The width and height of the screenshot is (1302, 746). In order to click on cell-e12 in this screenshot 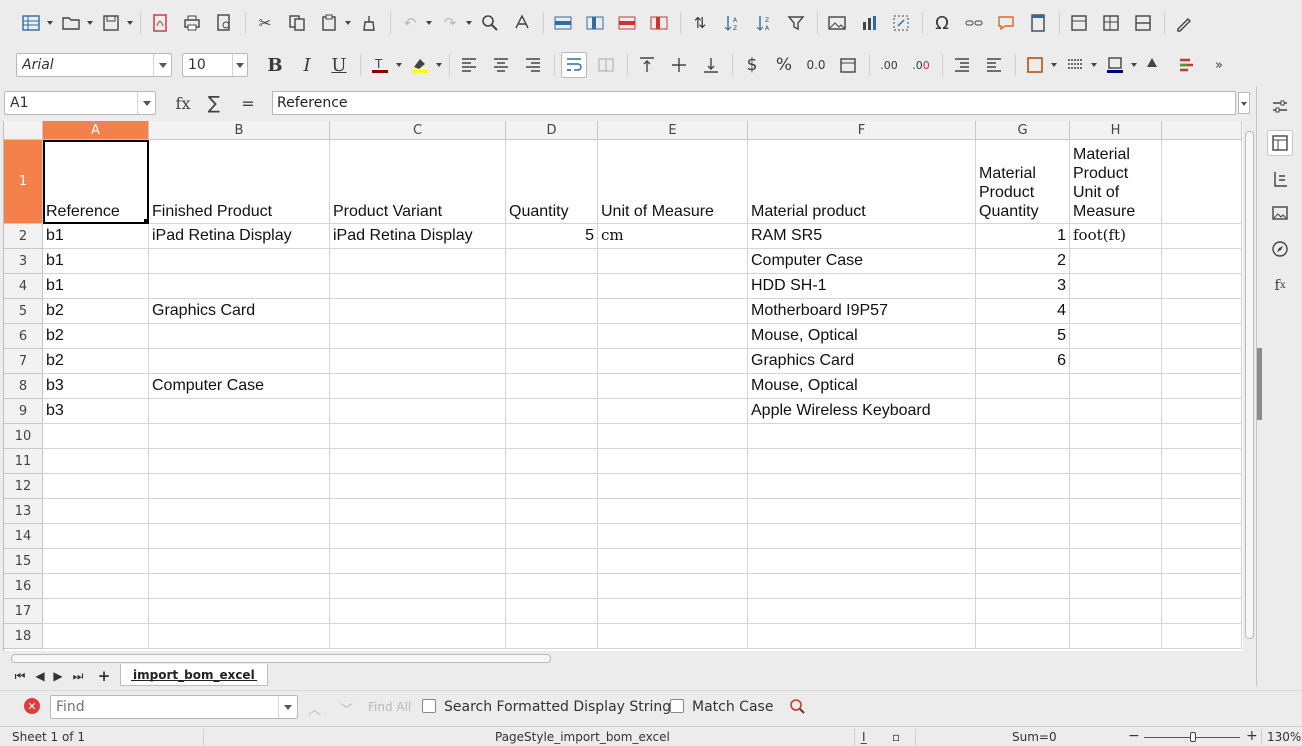, I will do `click(673, 486)`.